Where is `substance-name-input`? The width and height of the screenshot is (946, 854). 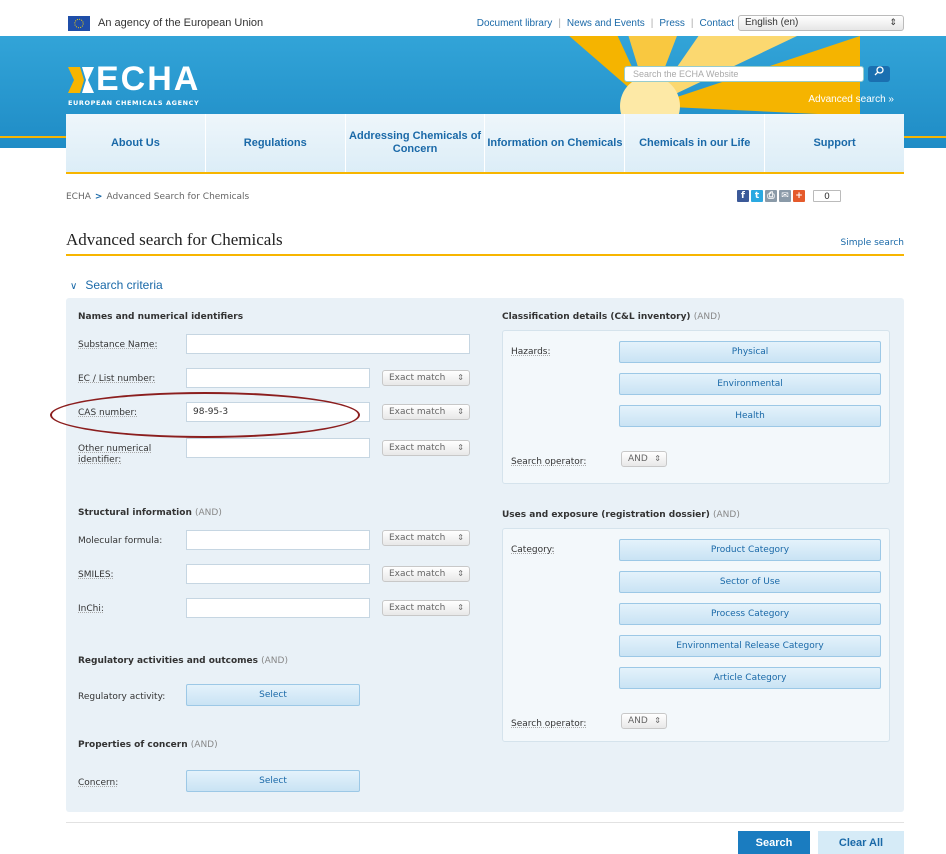
substance-name-input is located at coordinates (328, 344).